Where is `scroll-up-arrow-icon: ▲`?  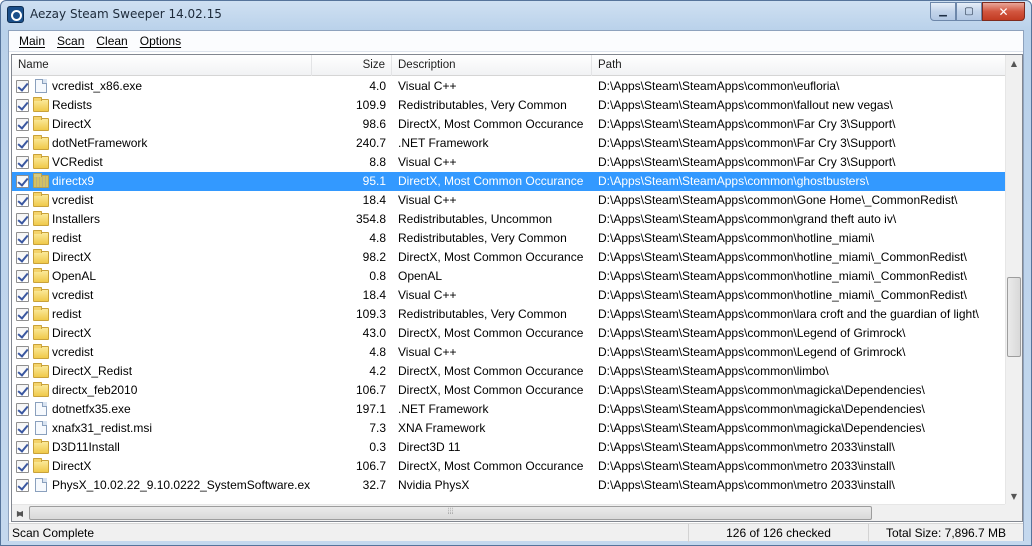
scroll-up-arrow-icon: ▲ is located at coordinates (1014, 63).